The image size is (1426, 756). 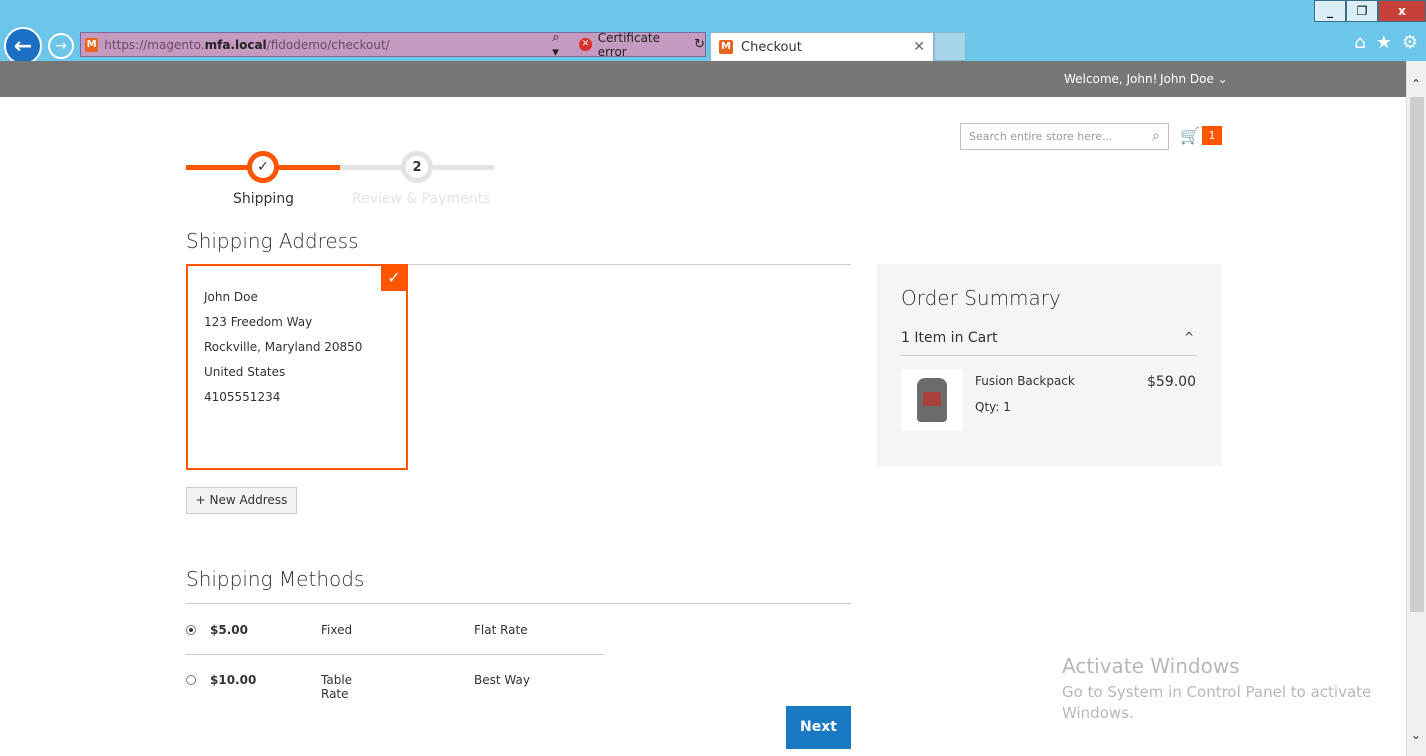 What do you see at coordinates (1189, 337) in the screenshot?
I see `chevron-up-icon: ^` at bounding box center [1189, 337].